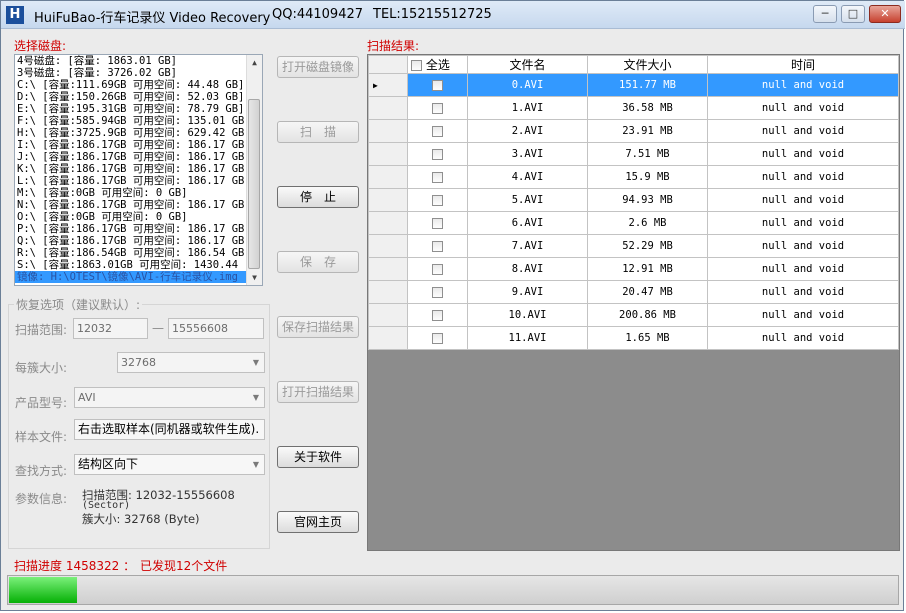 Image resolution: width=906 pixels, height=613 pixels. What do you see at coordinates (138, 253) in the screenshot?
I see `disk-list-item: R:\ [容量:186.54GB 可用空间: 186.54 GB]` at bounding box center [138, 253].